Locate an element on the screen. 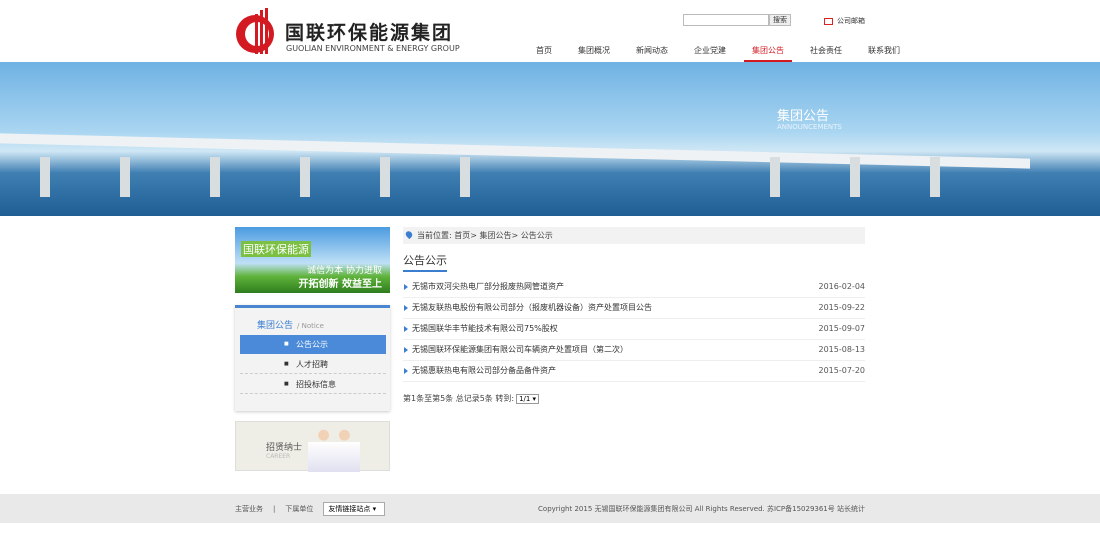 This screenshot has height=541, width=1100. sidebar-menu: 集团公告/ Notice 公告公示 人才招聘 招投标信息 is located at coordinates (312, 358).